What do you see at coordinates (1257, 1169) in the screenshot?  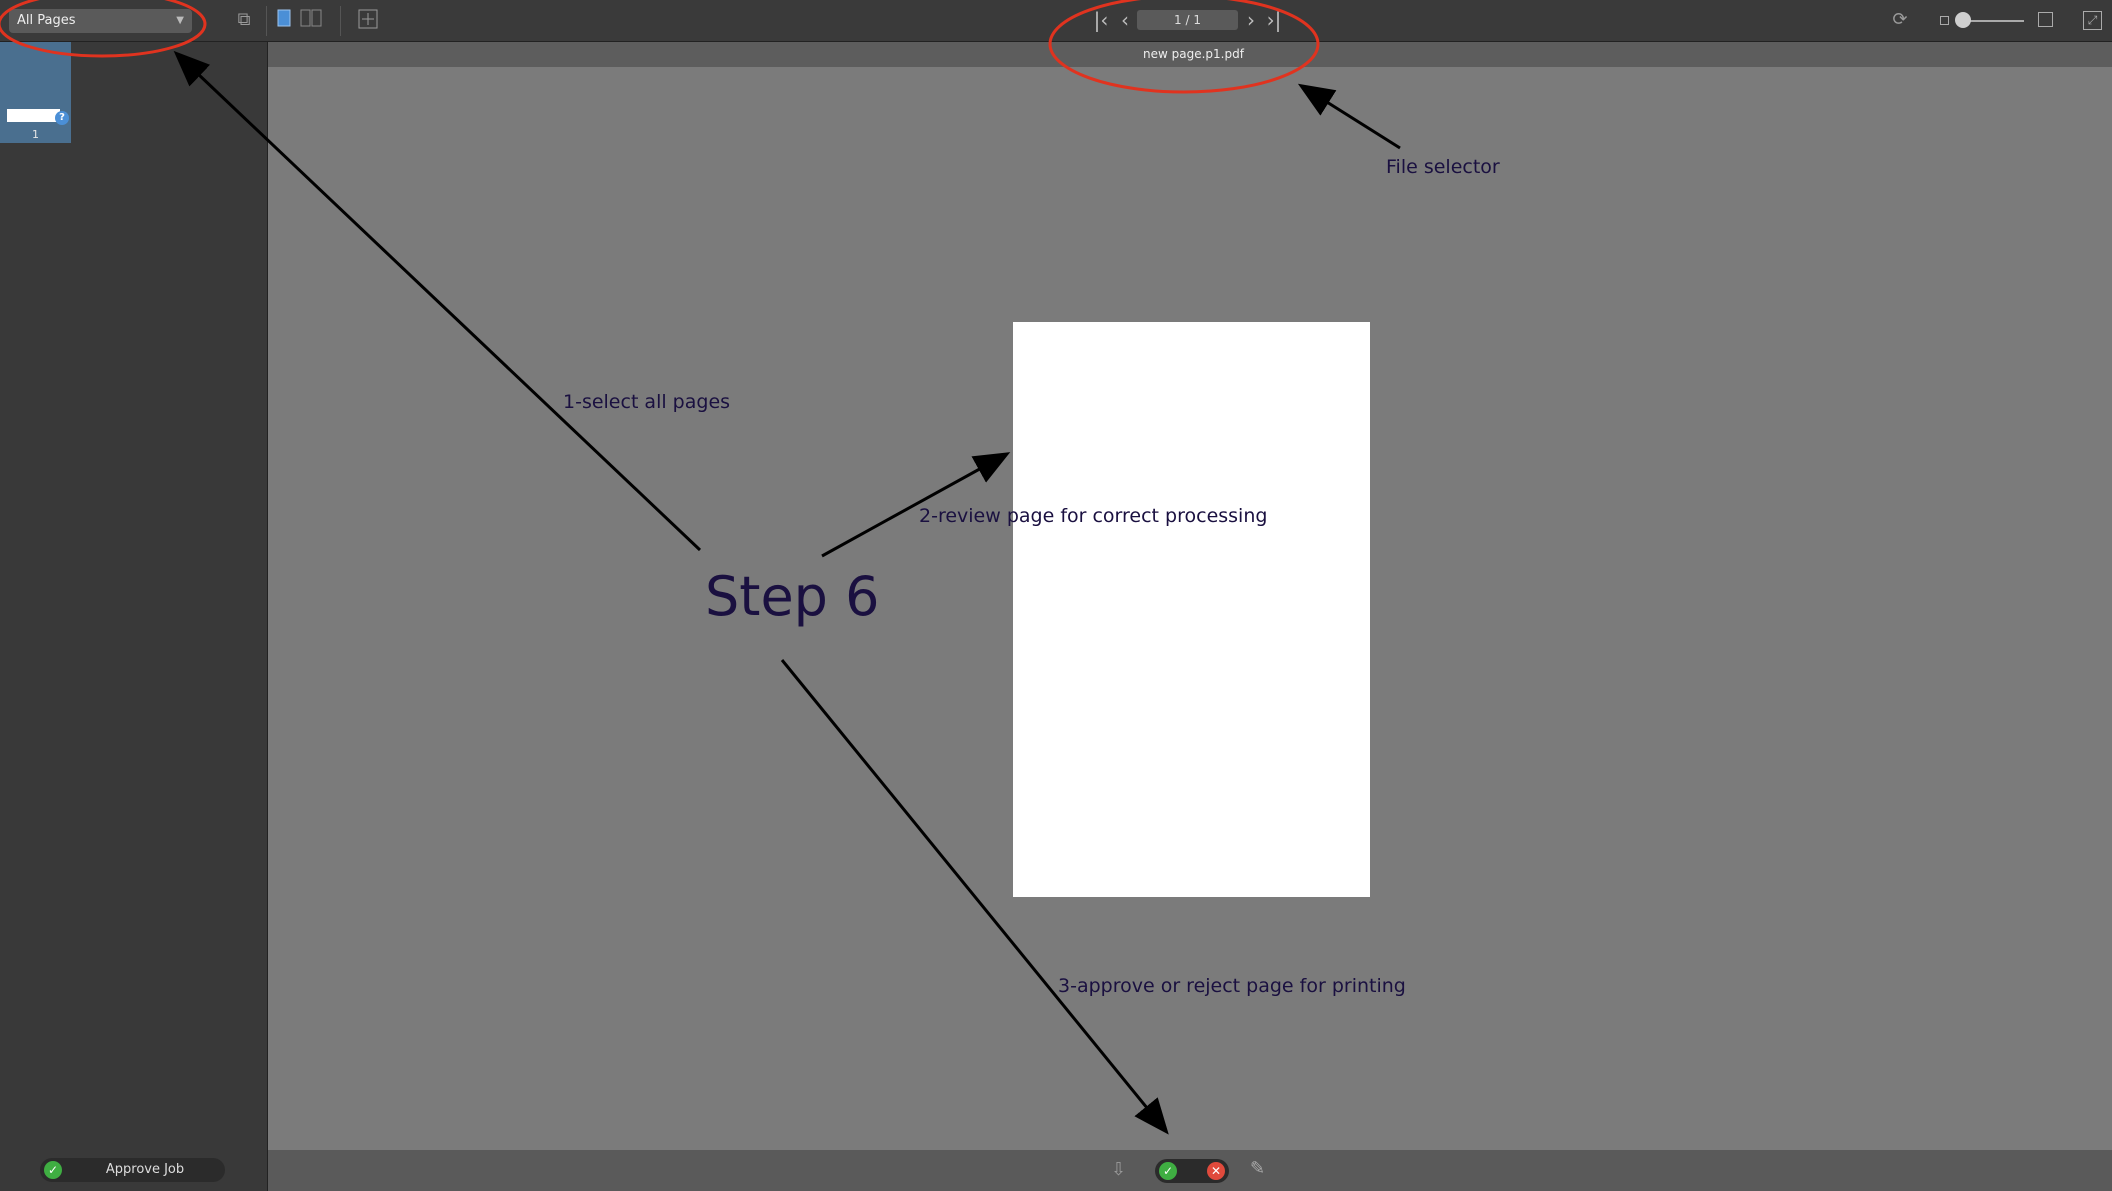 I see `edit-icon: ✎` at bounding box center [1257, 1169].